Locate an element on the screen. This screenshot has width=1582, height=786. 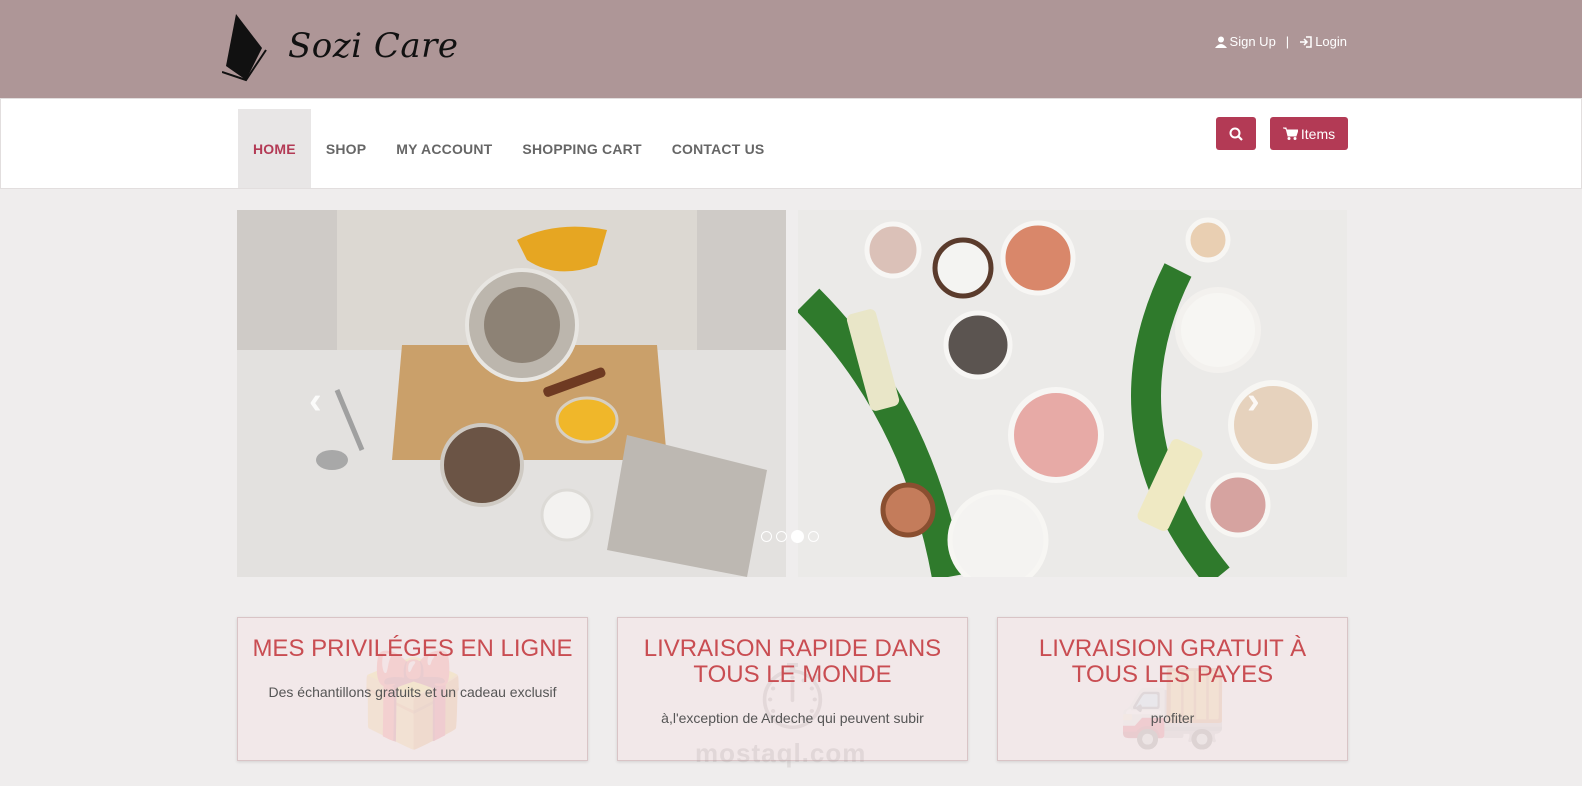
user-icon is located at coordinates (1220, 42).